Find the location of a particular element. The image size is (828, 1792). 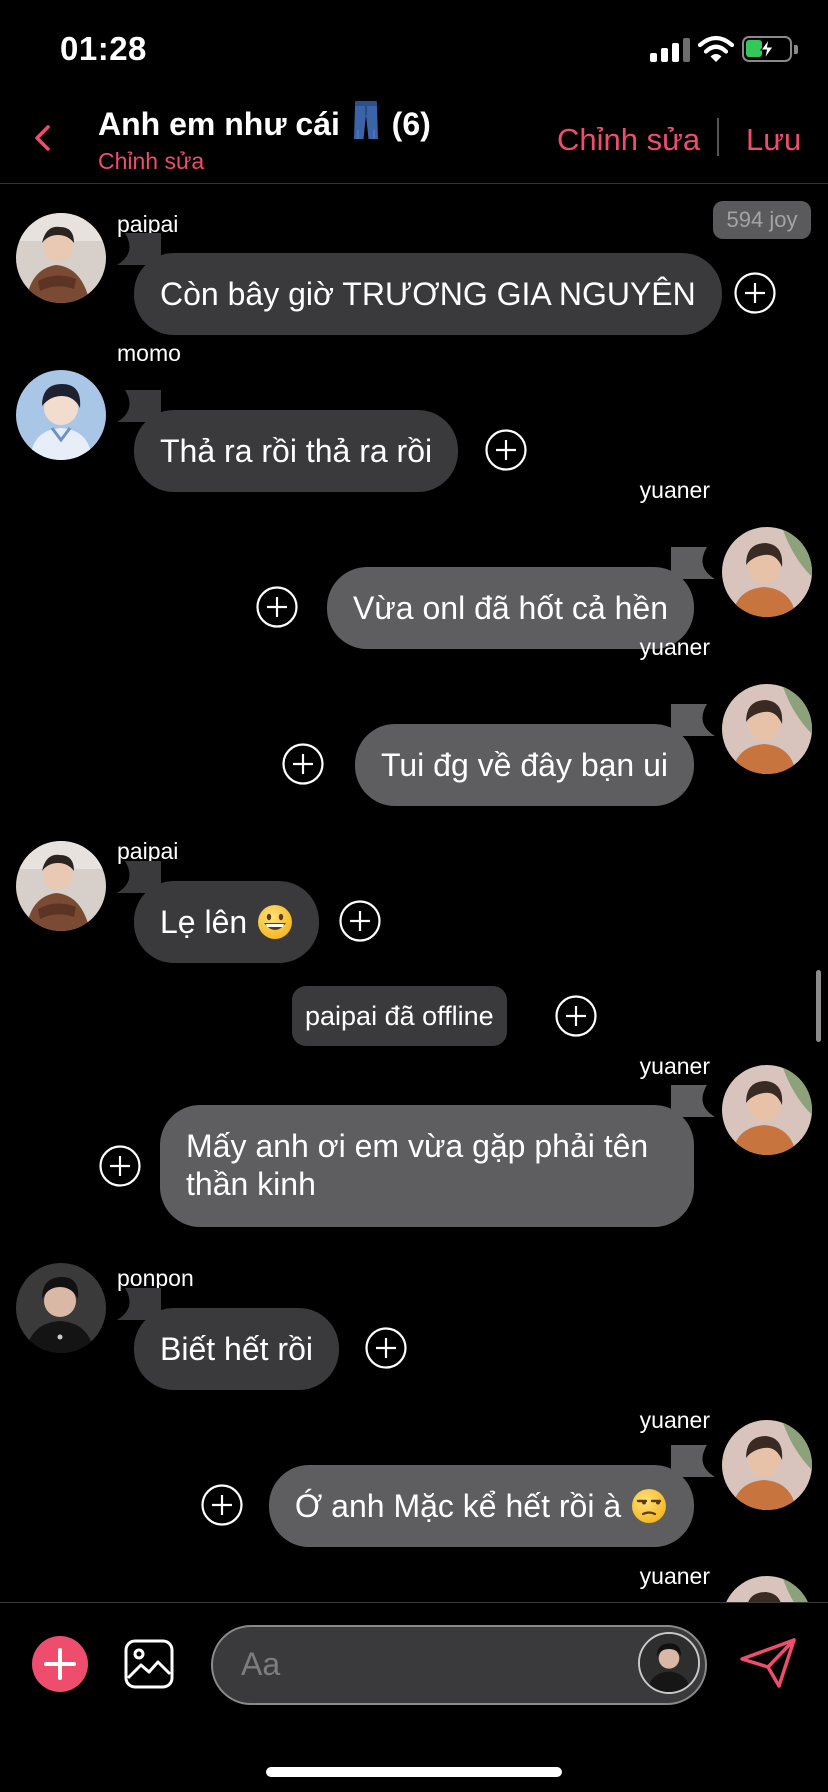

signal-icon is located at coordinates (671, 50).